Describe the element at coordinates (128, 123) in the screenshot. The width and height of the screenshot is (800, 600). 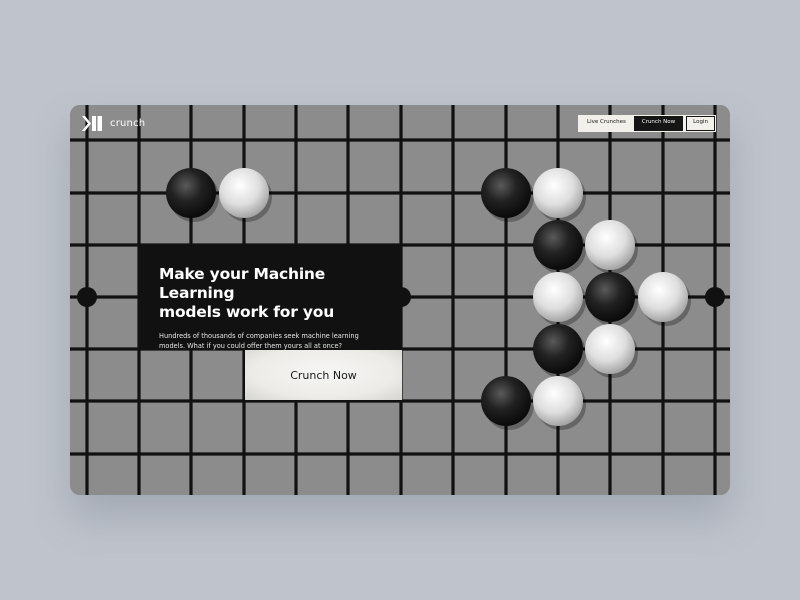
I see `brand-name: crunch` at that location.